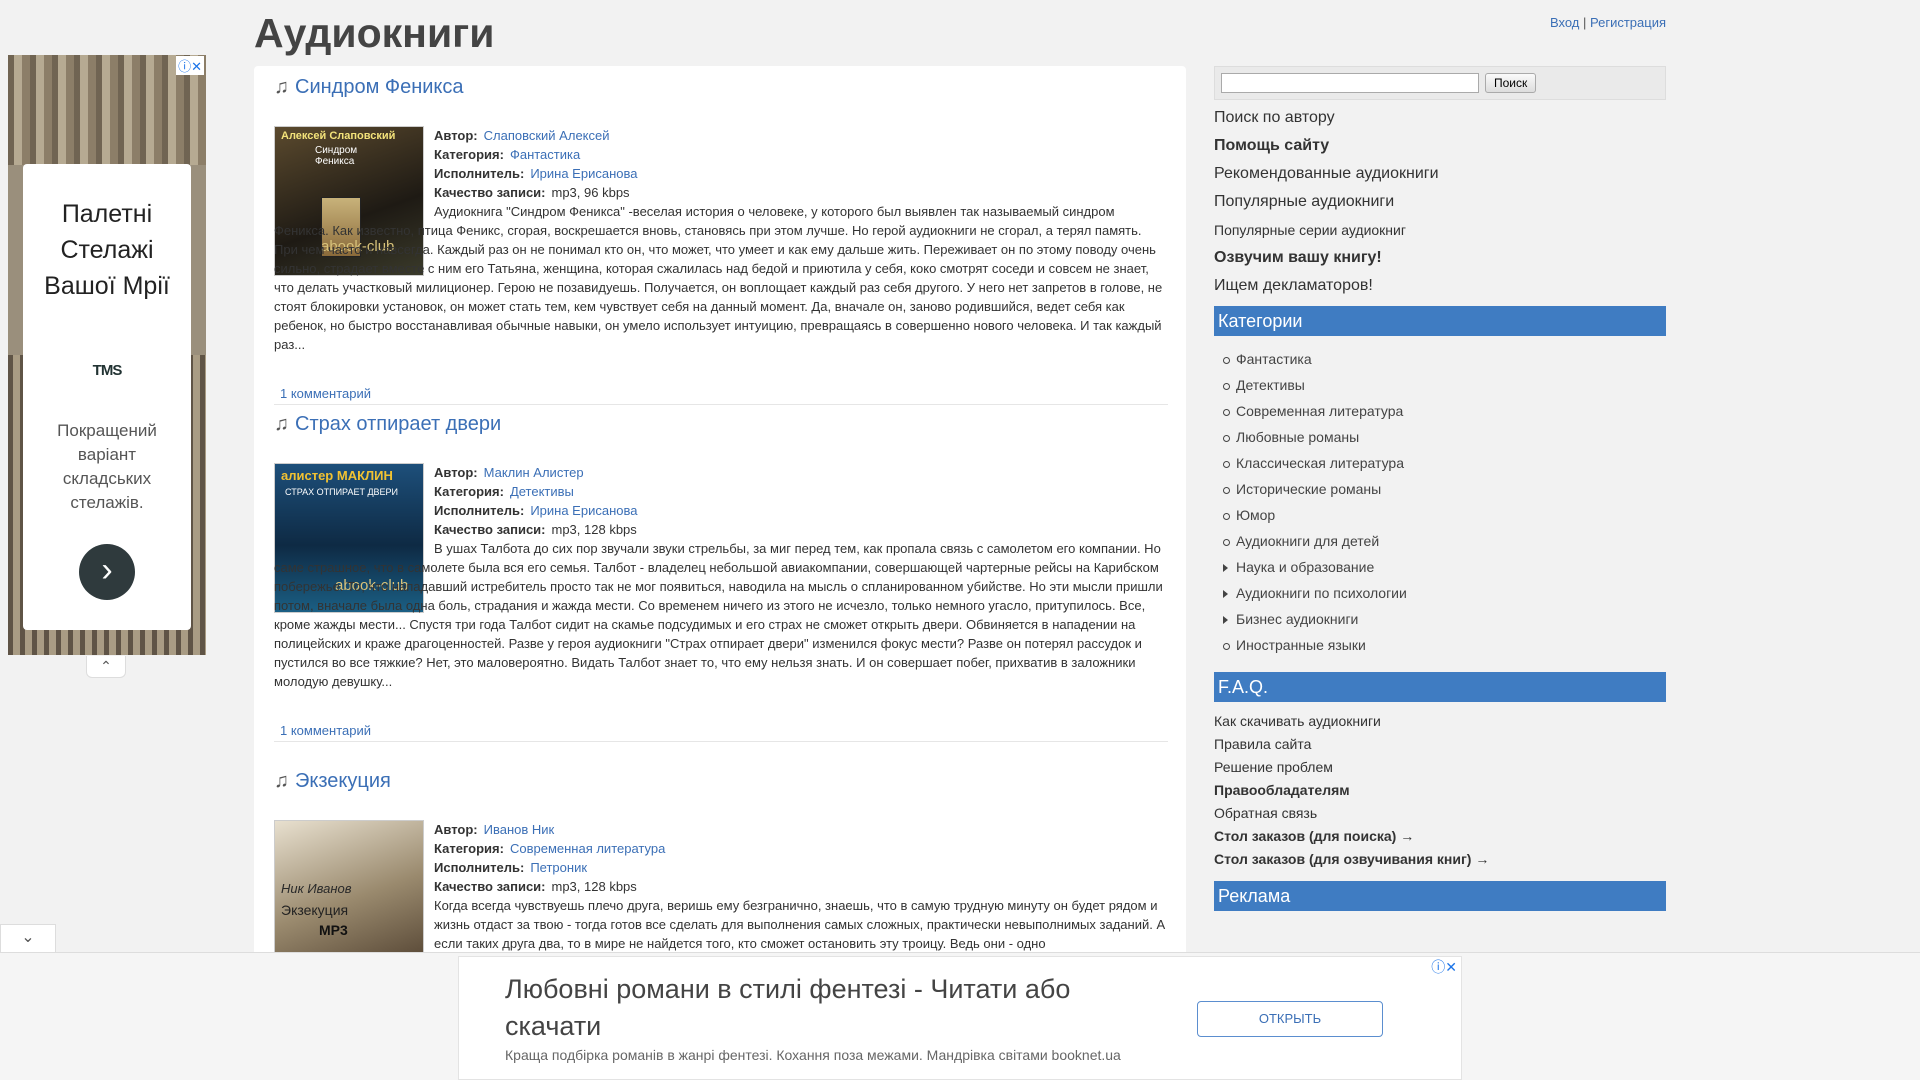 This screenshot has width=1920, height=1080. I want to click on ad-body-text: Покращений варіант складських стелажів., so click(107, 466).